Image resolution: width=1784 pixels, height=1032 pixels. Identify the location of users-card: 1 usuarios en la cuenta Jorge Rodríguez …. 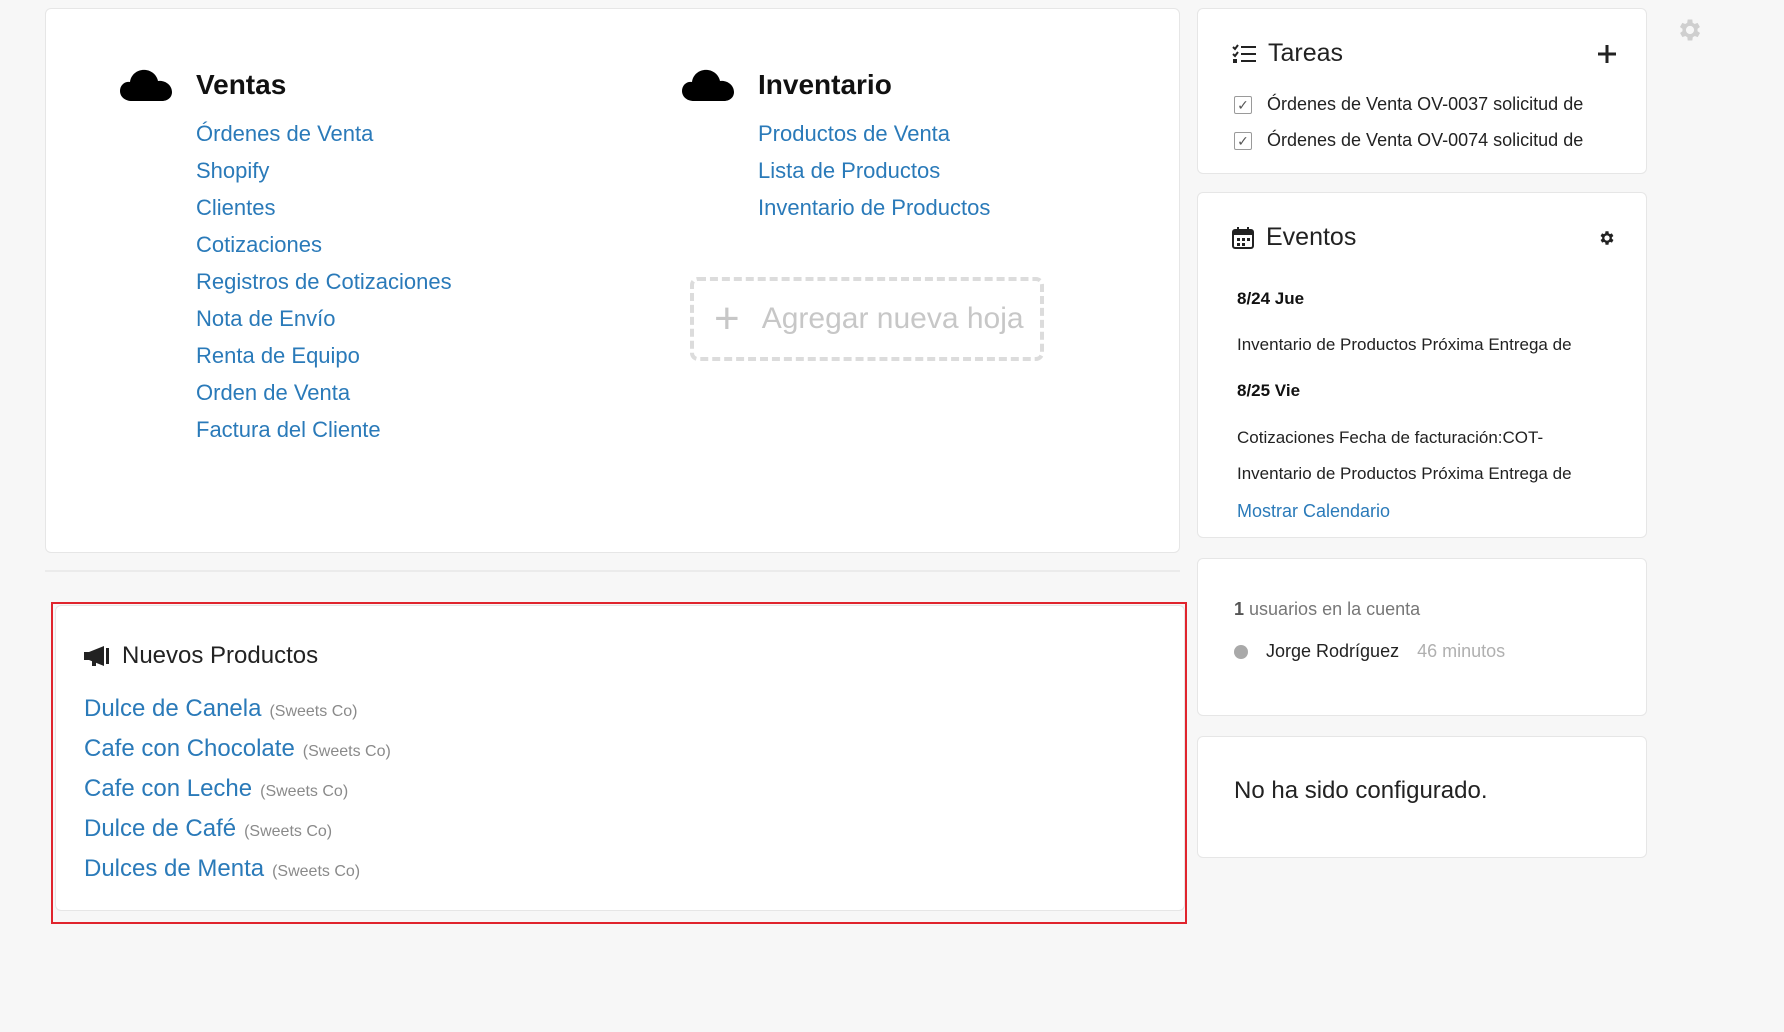
(1422, 637).